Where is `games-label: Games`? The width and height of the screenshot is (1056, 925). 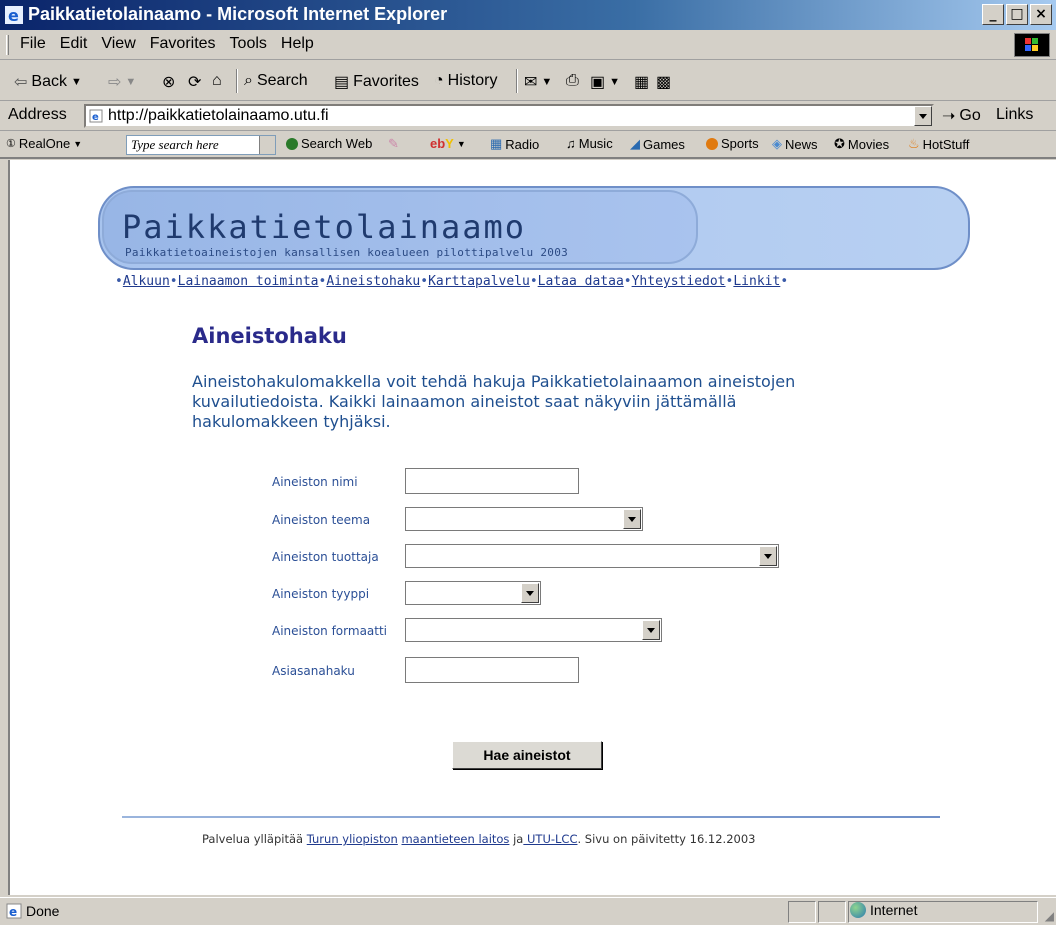 games-label: Games is located at coordinates (664, 144).